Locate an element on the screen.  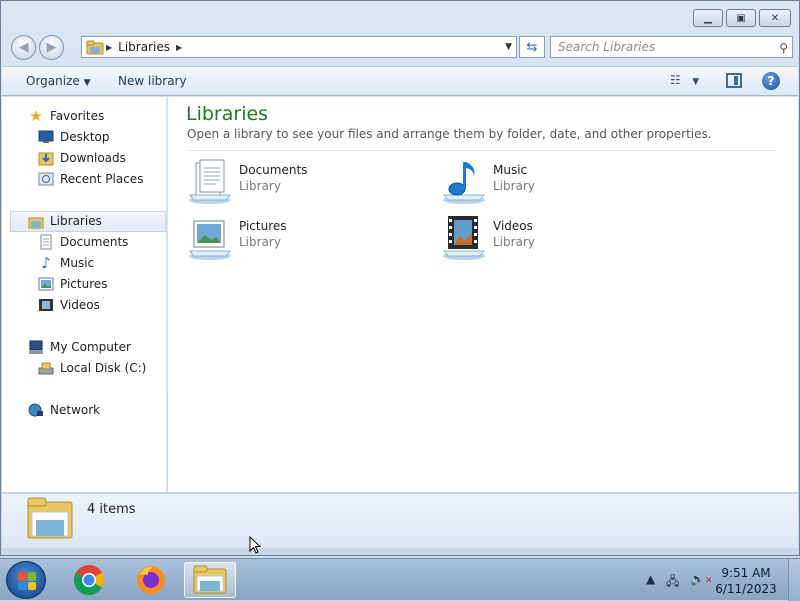
sidebar-item-favorites: ★ Favorites is located at coordinates (66, 116).